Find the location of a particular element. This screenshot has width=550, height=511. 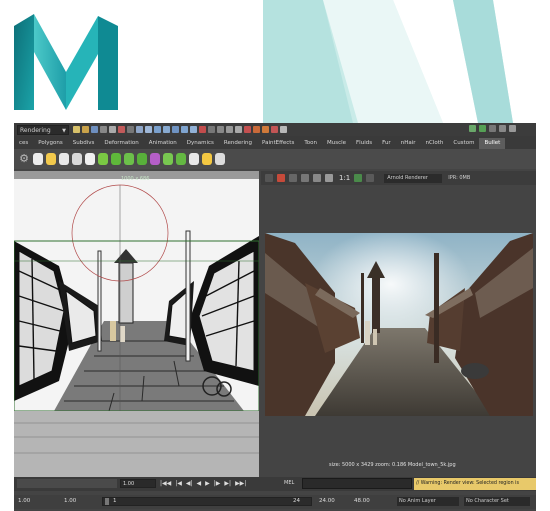

select-rendering-icon is located at coordinates (193, 129).